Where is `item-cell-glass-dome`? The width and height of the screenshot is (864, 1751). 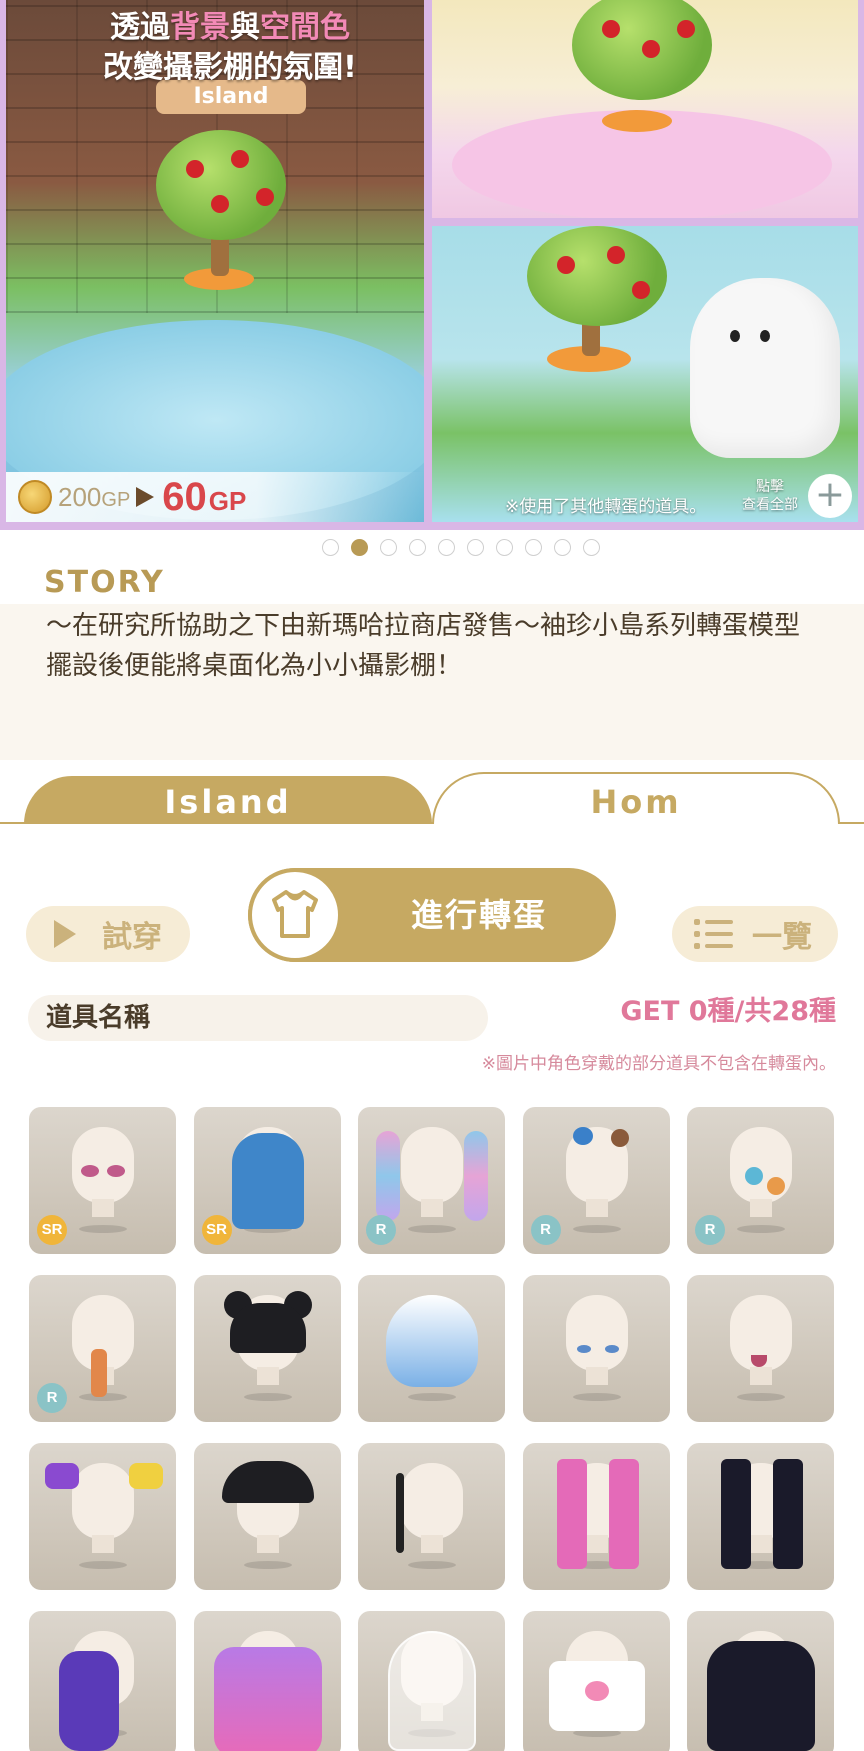 item-cell-glass-dome is located at coordinates (431, 1681).